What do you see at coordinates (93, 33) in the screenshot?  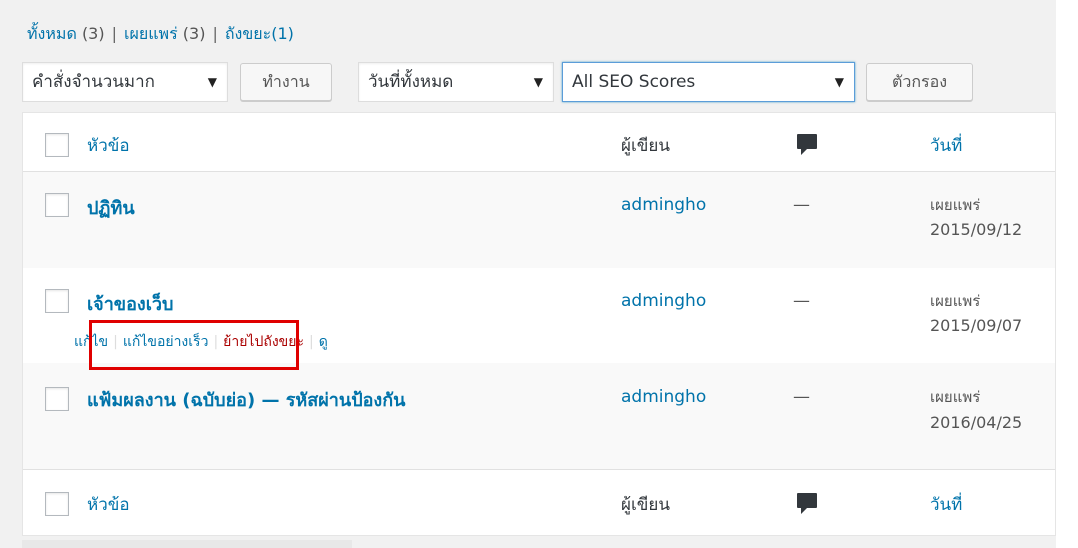 I see `filter-all-count: (3)` at bounding box center [93, 33].